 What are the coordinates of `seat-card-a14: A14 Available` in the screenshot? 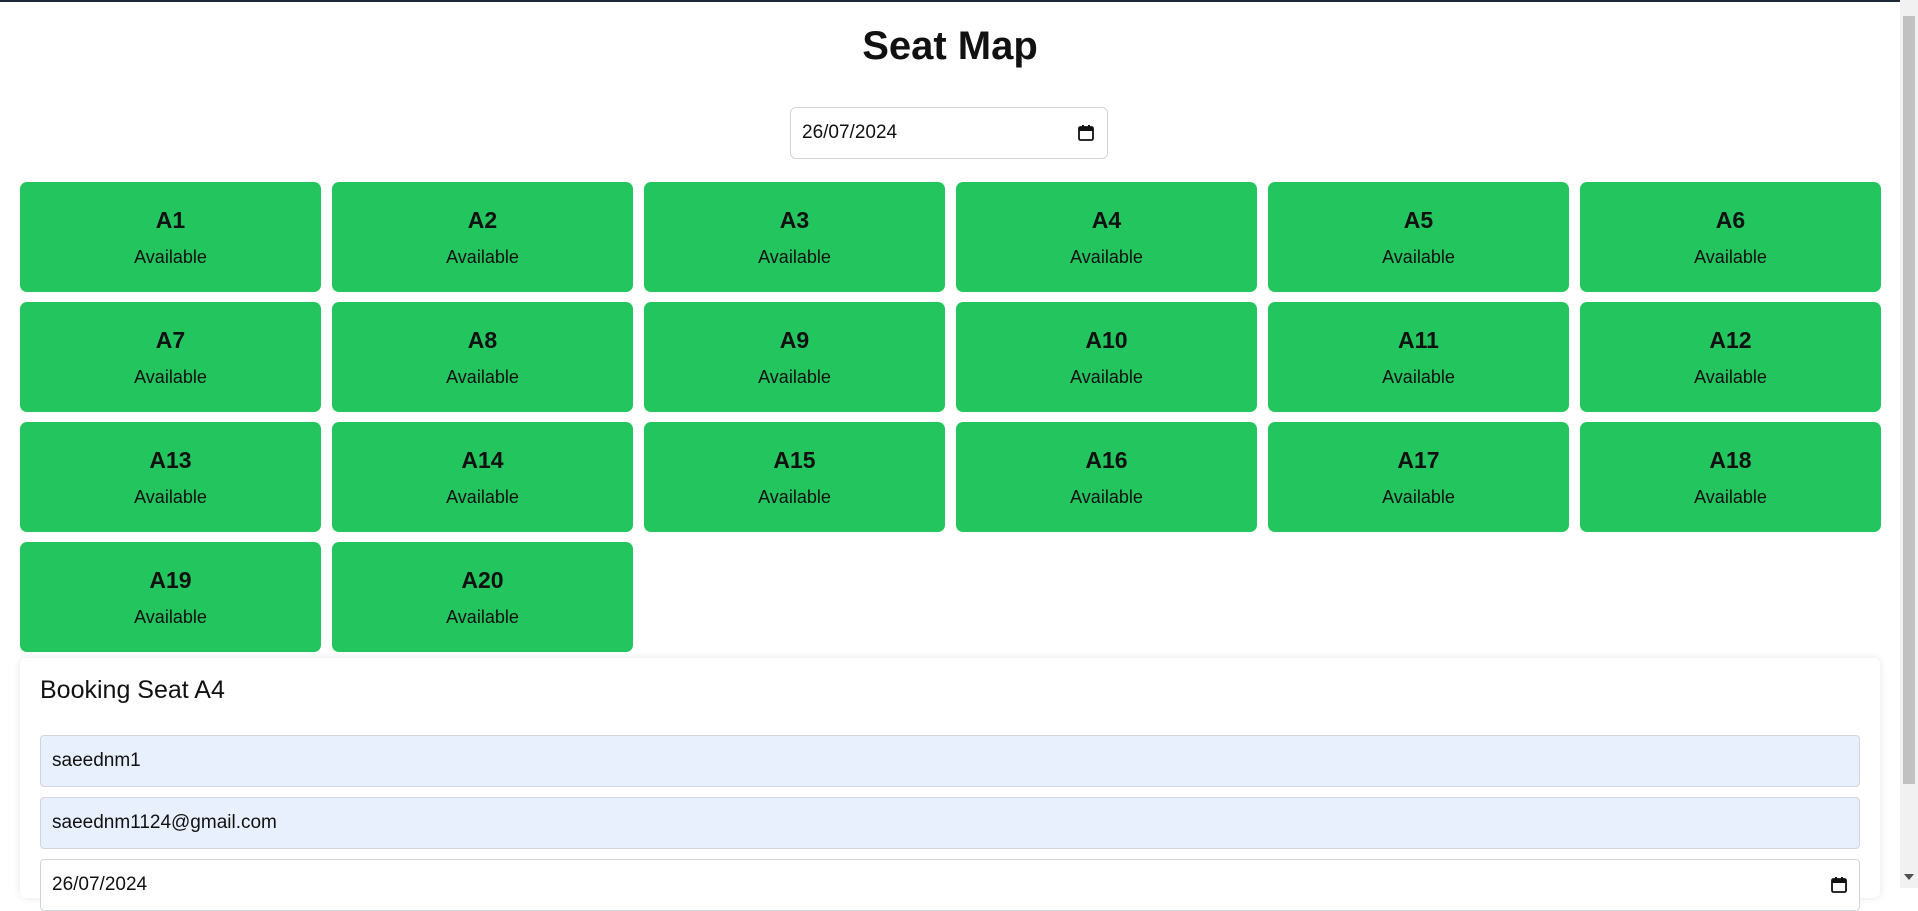 It's located at (482, 477).